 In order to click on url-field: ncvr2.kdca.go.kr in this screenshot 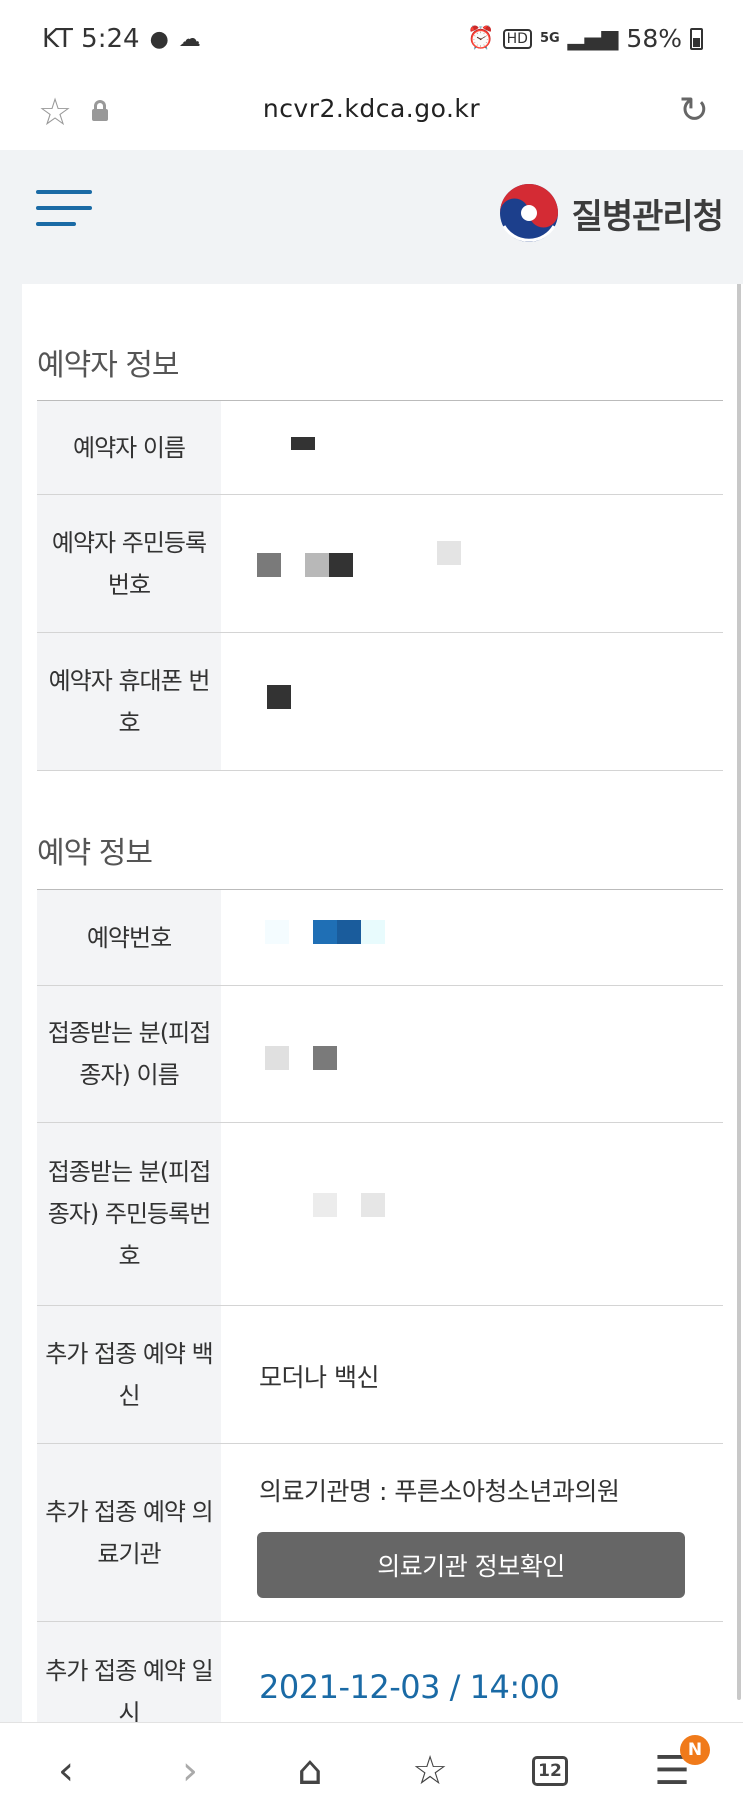, I will do `click(371, 108)`.